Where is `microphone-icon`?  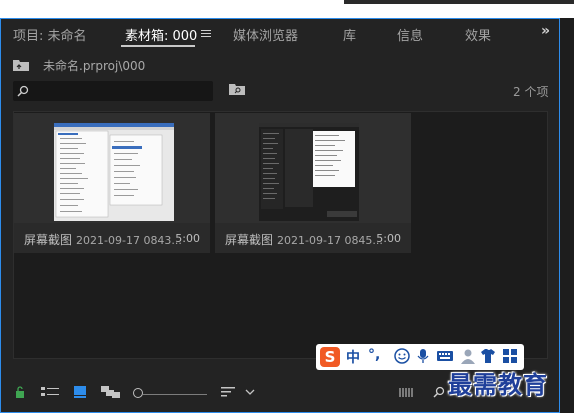
microphone-icon is located at coordinates (423, 356).